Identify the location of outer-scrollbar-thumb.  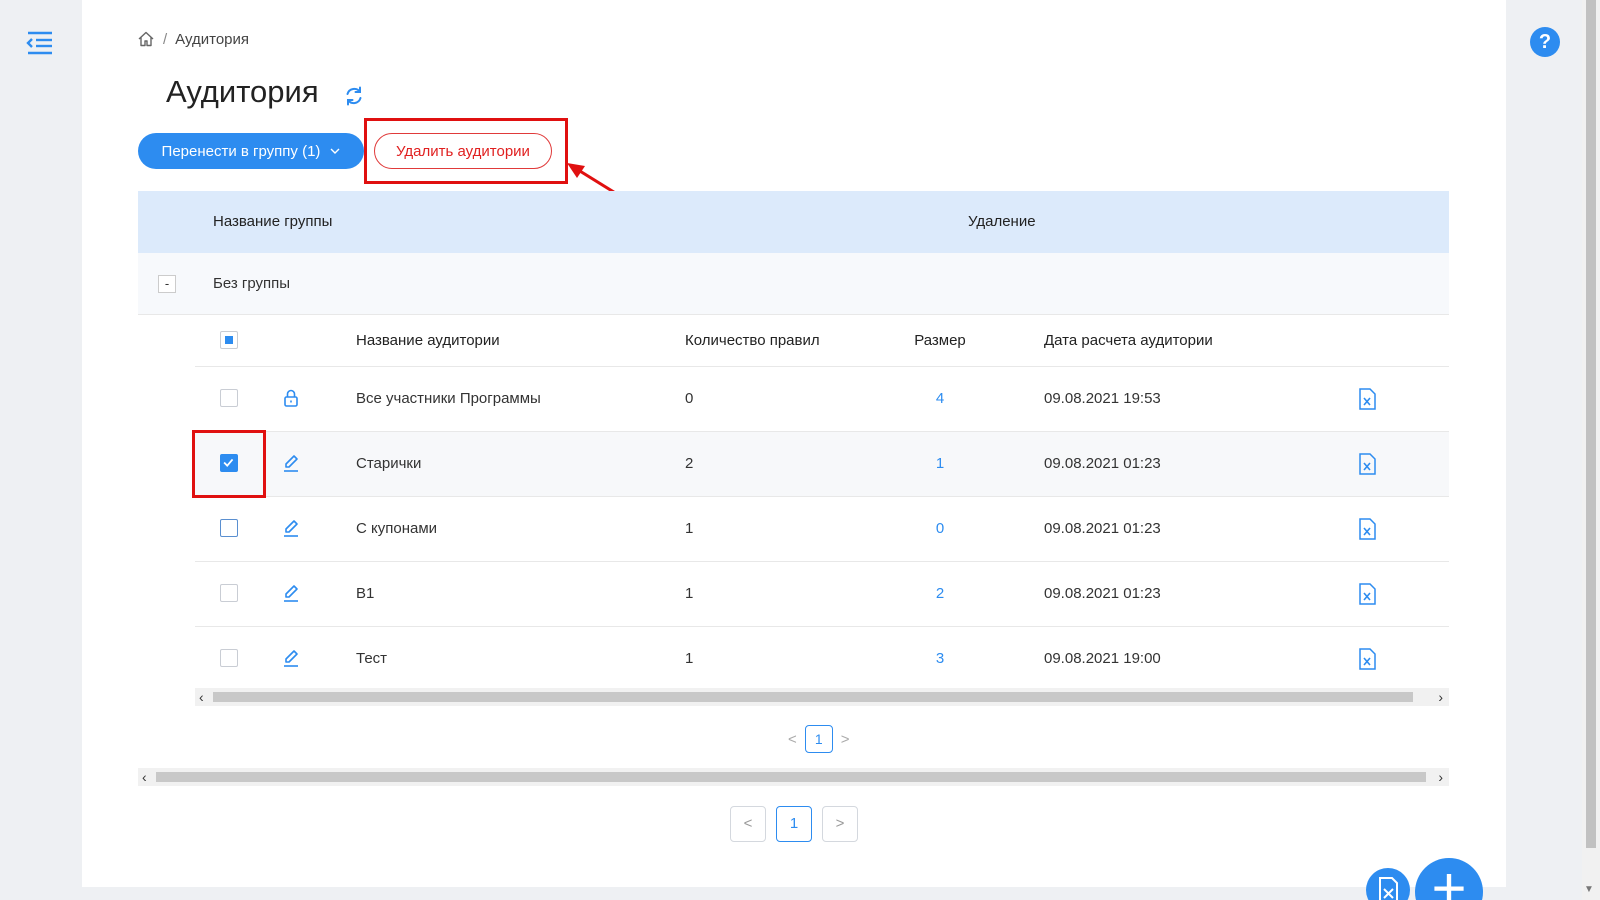
(791, 777).